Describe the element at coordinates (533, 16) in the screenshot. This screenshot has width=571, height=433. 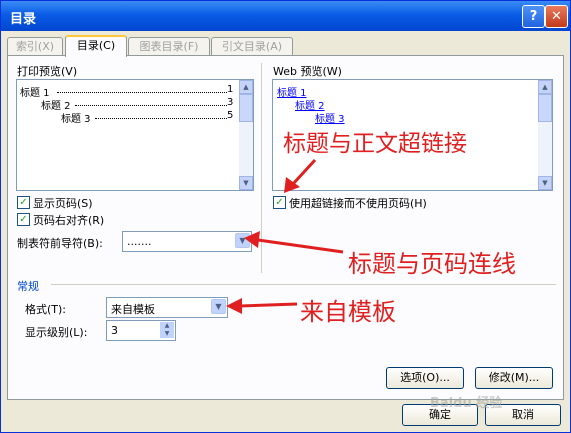
I see `help-button: ?` at that location.